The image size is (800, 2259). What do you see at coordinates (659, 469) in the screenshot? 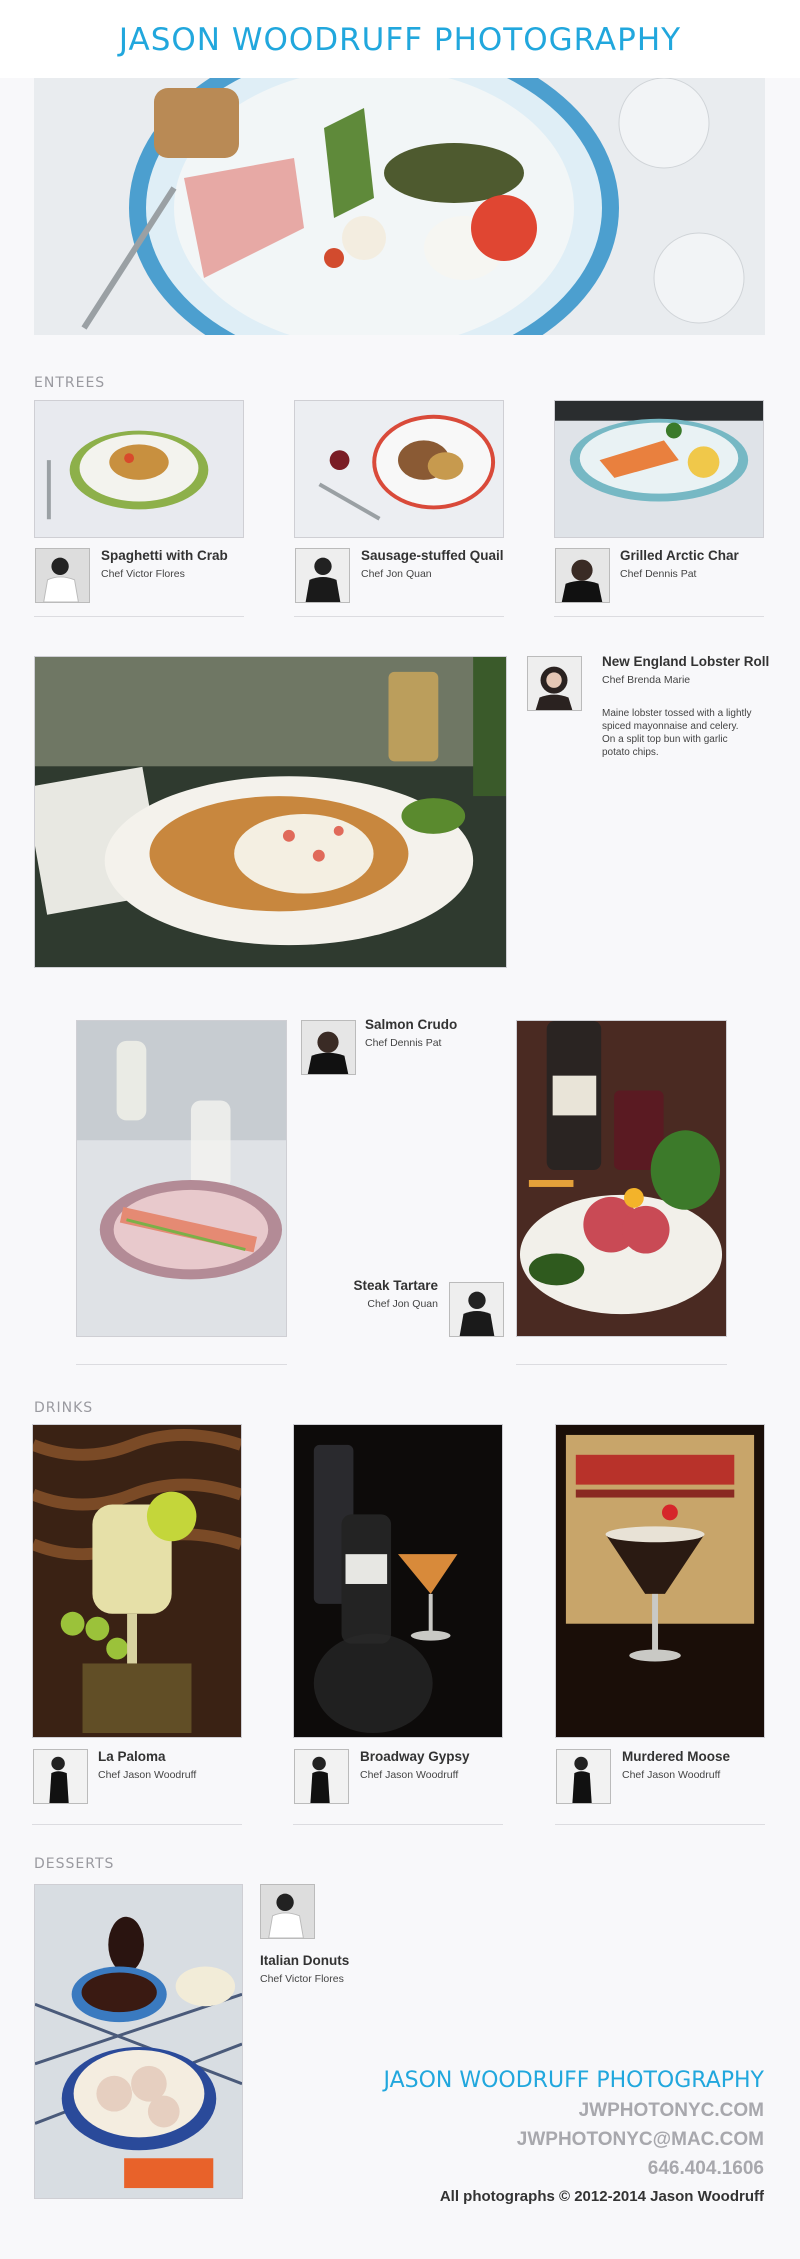
I see `photo-arctic-char` at bounding box center [659, 469].